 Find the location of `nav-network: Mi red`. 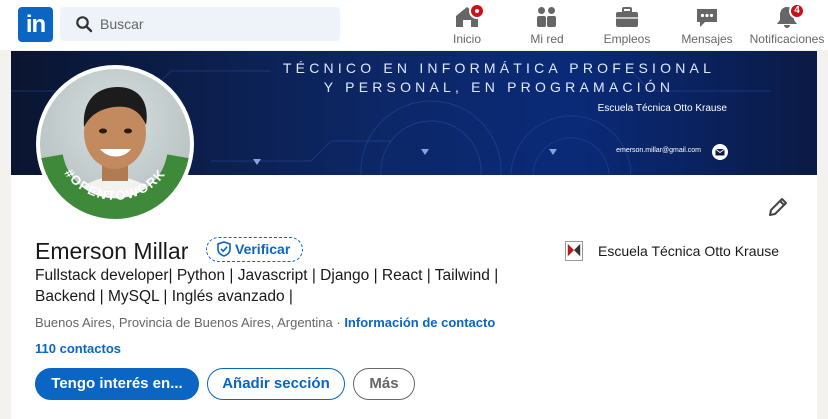

nav-network: Mi red is located at coordinates (547, 25).